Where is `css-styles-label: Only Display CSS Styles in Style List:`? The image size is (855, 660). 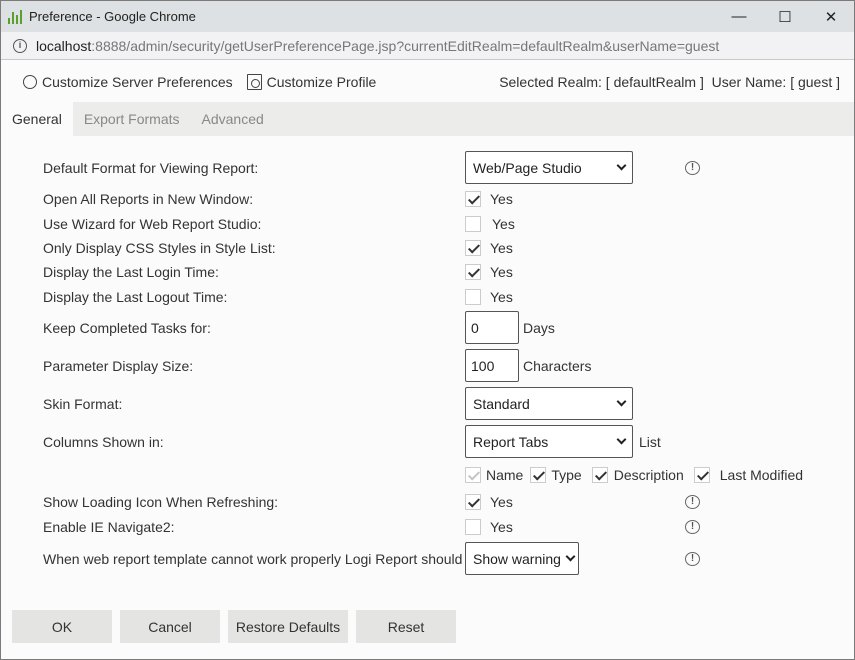 css-styles-label: Only Display CSS Styles in Style List: is located at coordinates (159, 248).